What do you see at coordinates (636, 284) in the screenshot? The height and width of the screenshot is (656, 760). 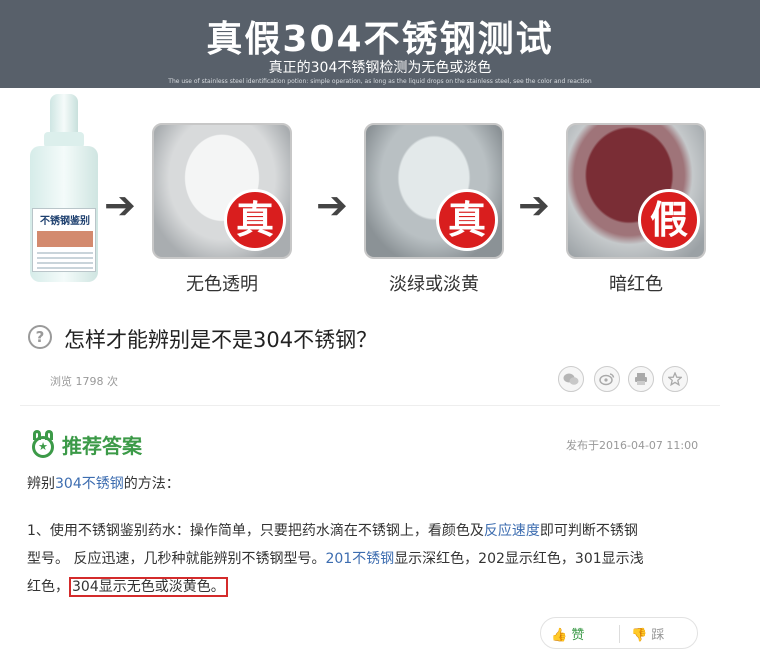 I see `caption-dark-red: 暗红色` at bounding box center [636, 284].